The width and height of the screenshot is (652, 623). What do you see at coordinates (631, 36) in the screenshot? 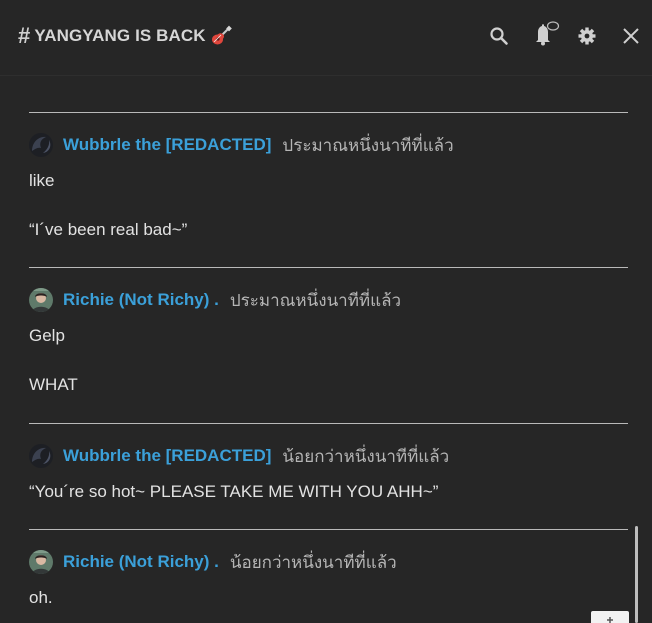
I see `close-icon` at bounding box center [631, 36].